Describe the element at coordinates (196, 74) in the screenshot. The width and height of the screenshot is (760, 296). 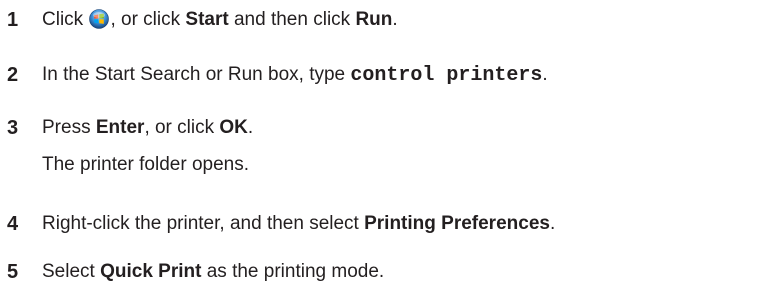
I see `step-text-part: In the Start Search or Run box, type` at that location.